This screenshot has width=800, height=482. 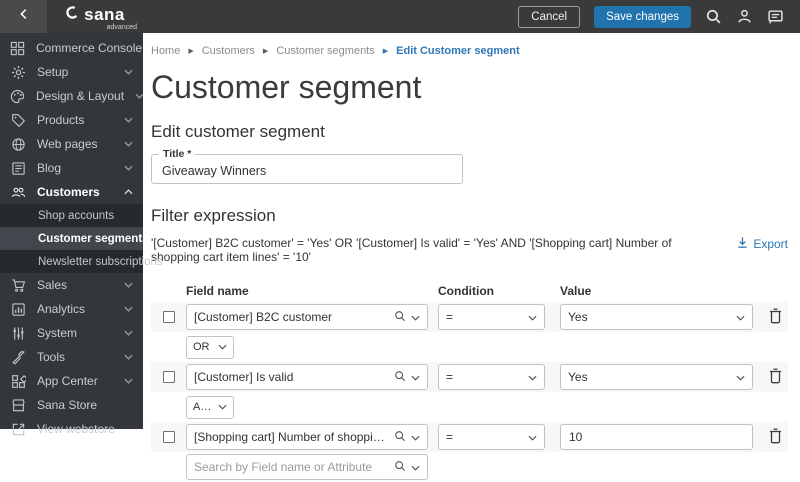 I want to click on sidebar-item-system: System, so click(x=71, y=333).